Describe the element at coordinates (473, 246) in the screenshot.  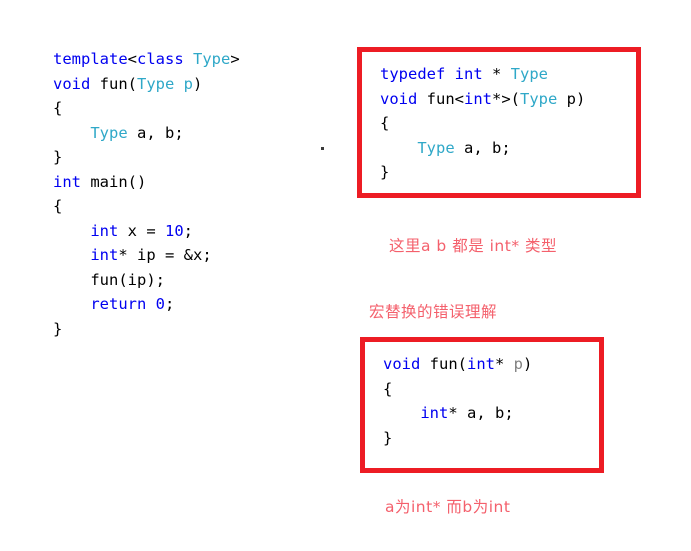
I see `annotation-both-are-int-pointer: 这里a b 都是 int* 类型` at that location.